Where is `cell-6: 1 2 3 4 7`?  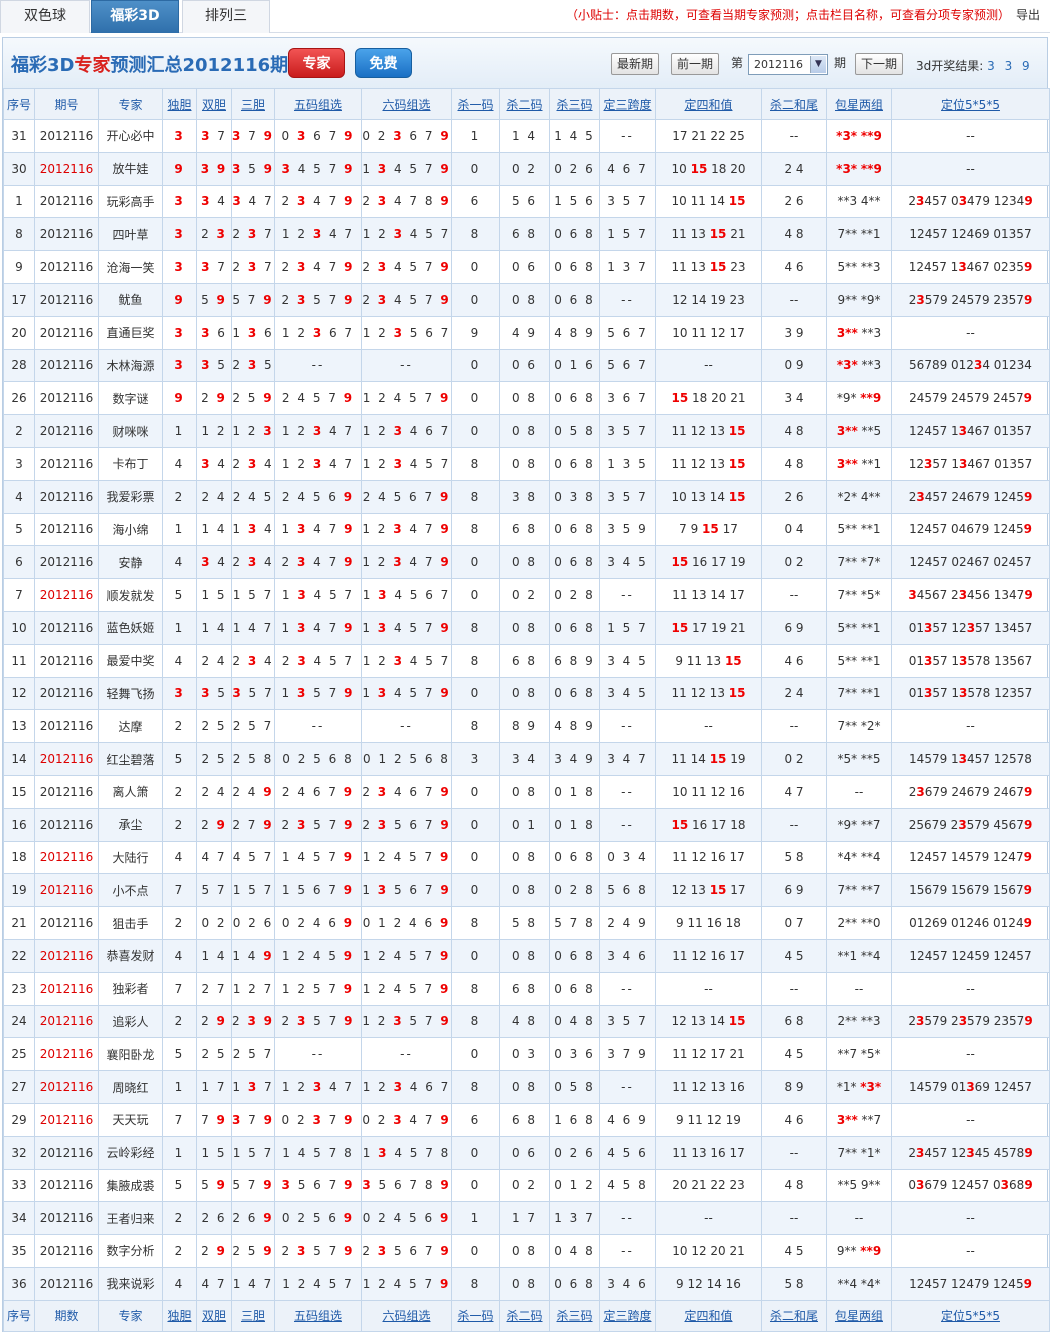
cell-6: 1 2 3 4 7 is located at coordinates (318, 431).